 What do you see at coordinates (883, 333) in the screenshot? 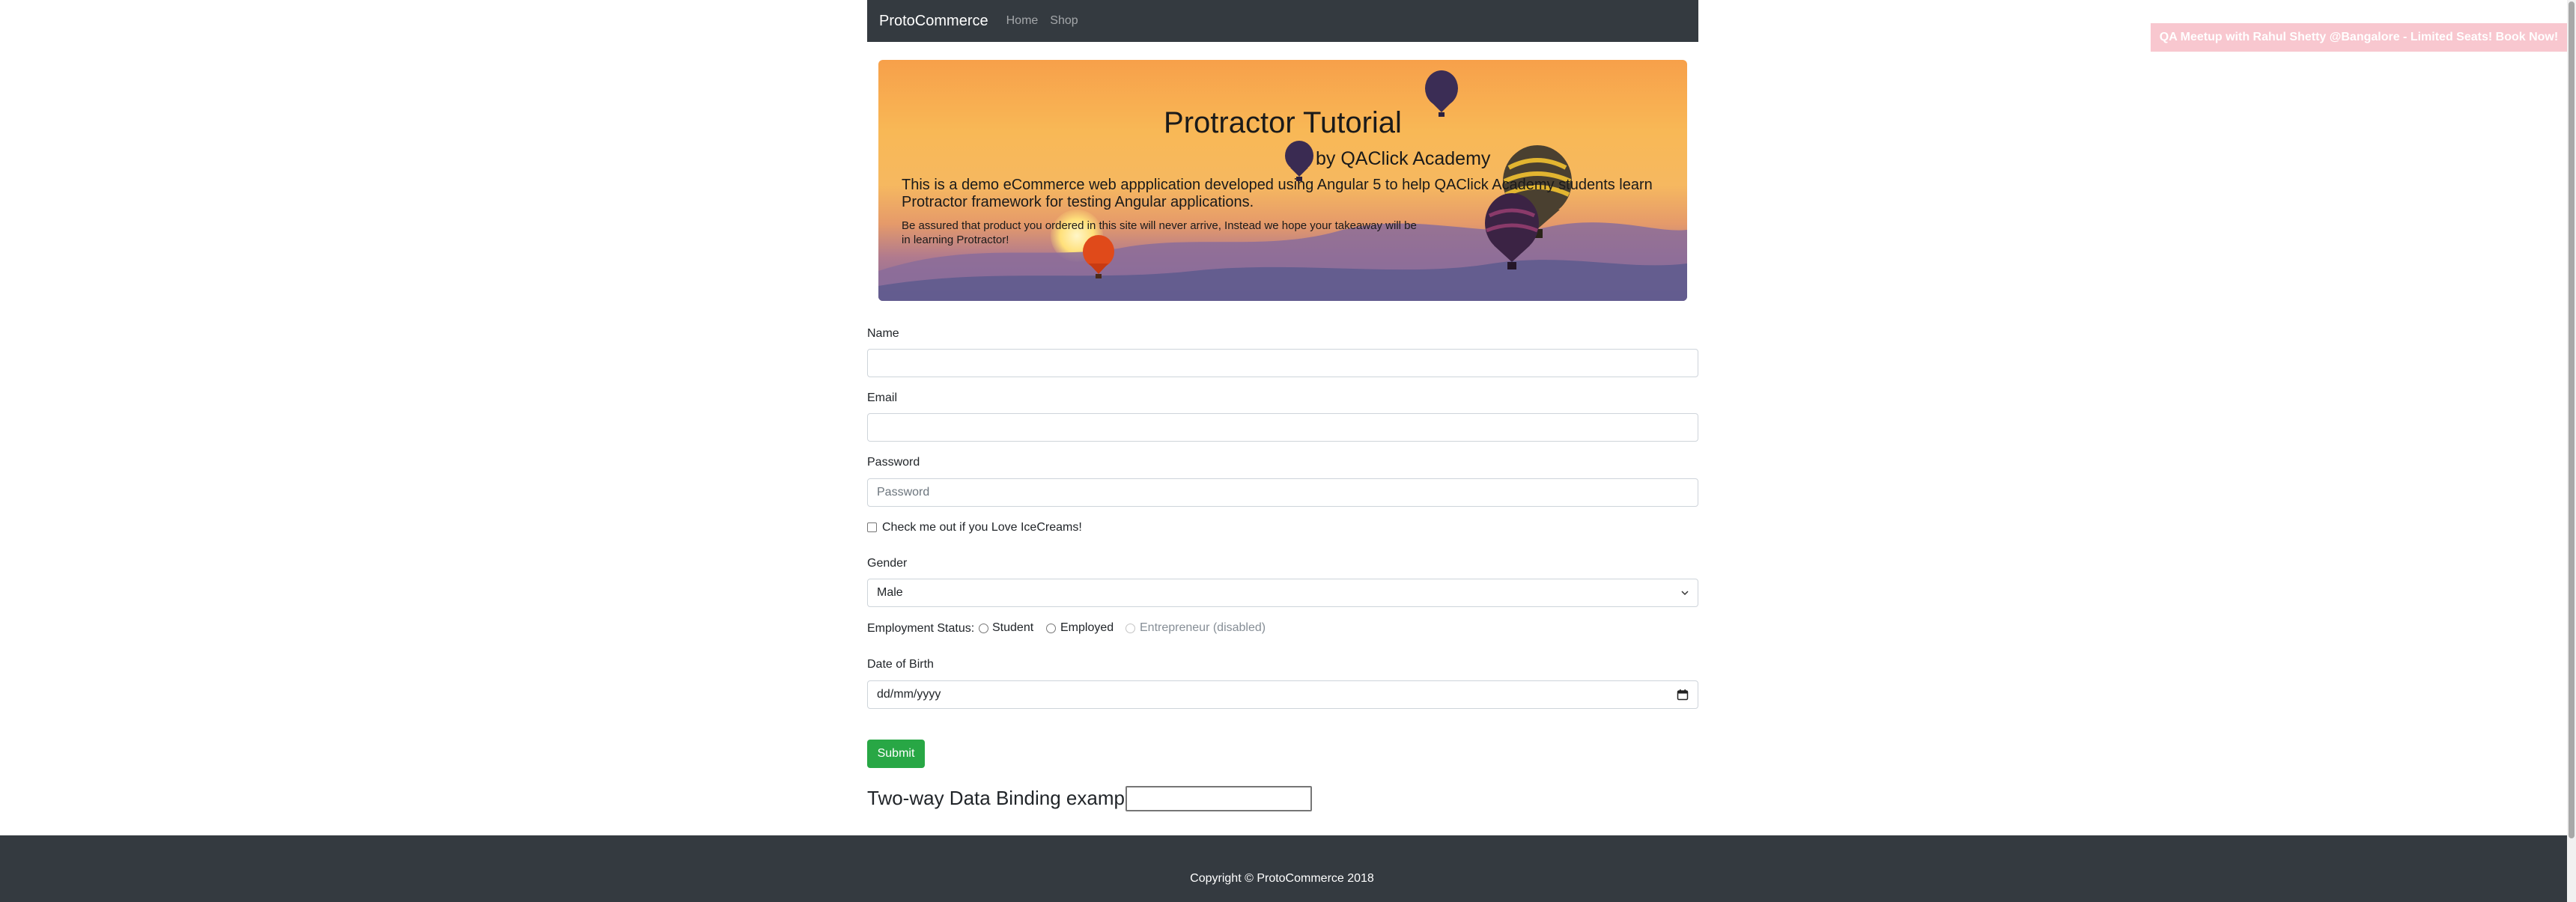
I see `name-label: Name` at bounding box center [883, 333].